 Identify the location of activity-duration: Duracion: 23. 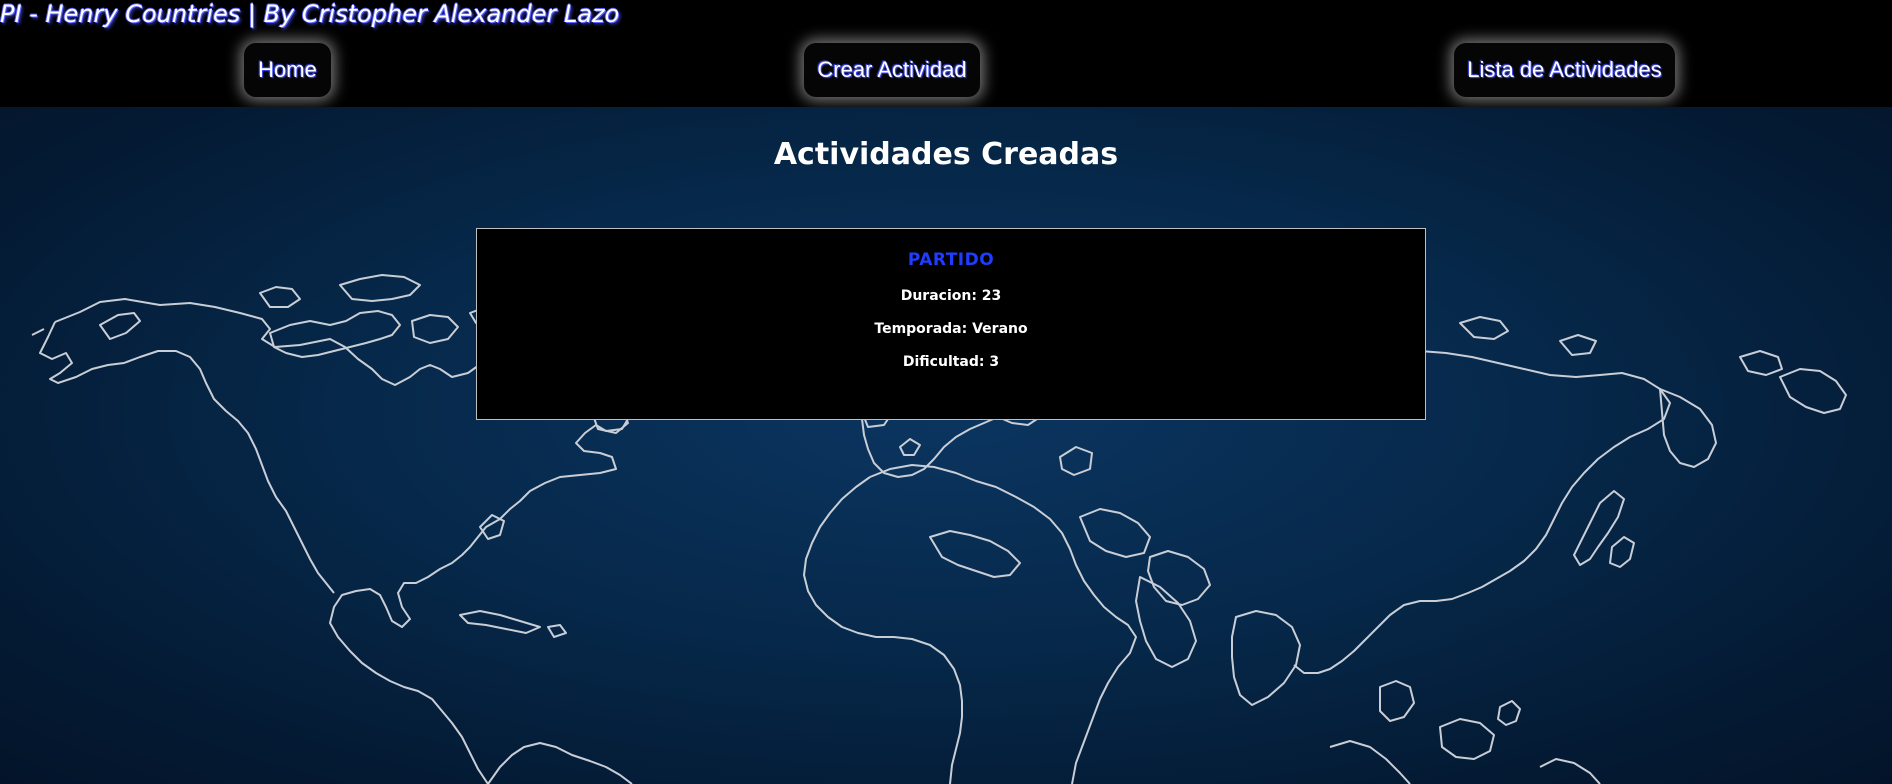
(951, 296).